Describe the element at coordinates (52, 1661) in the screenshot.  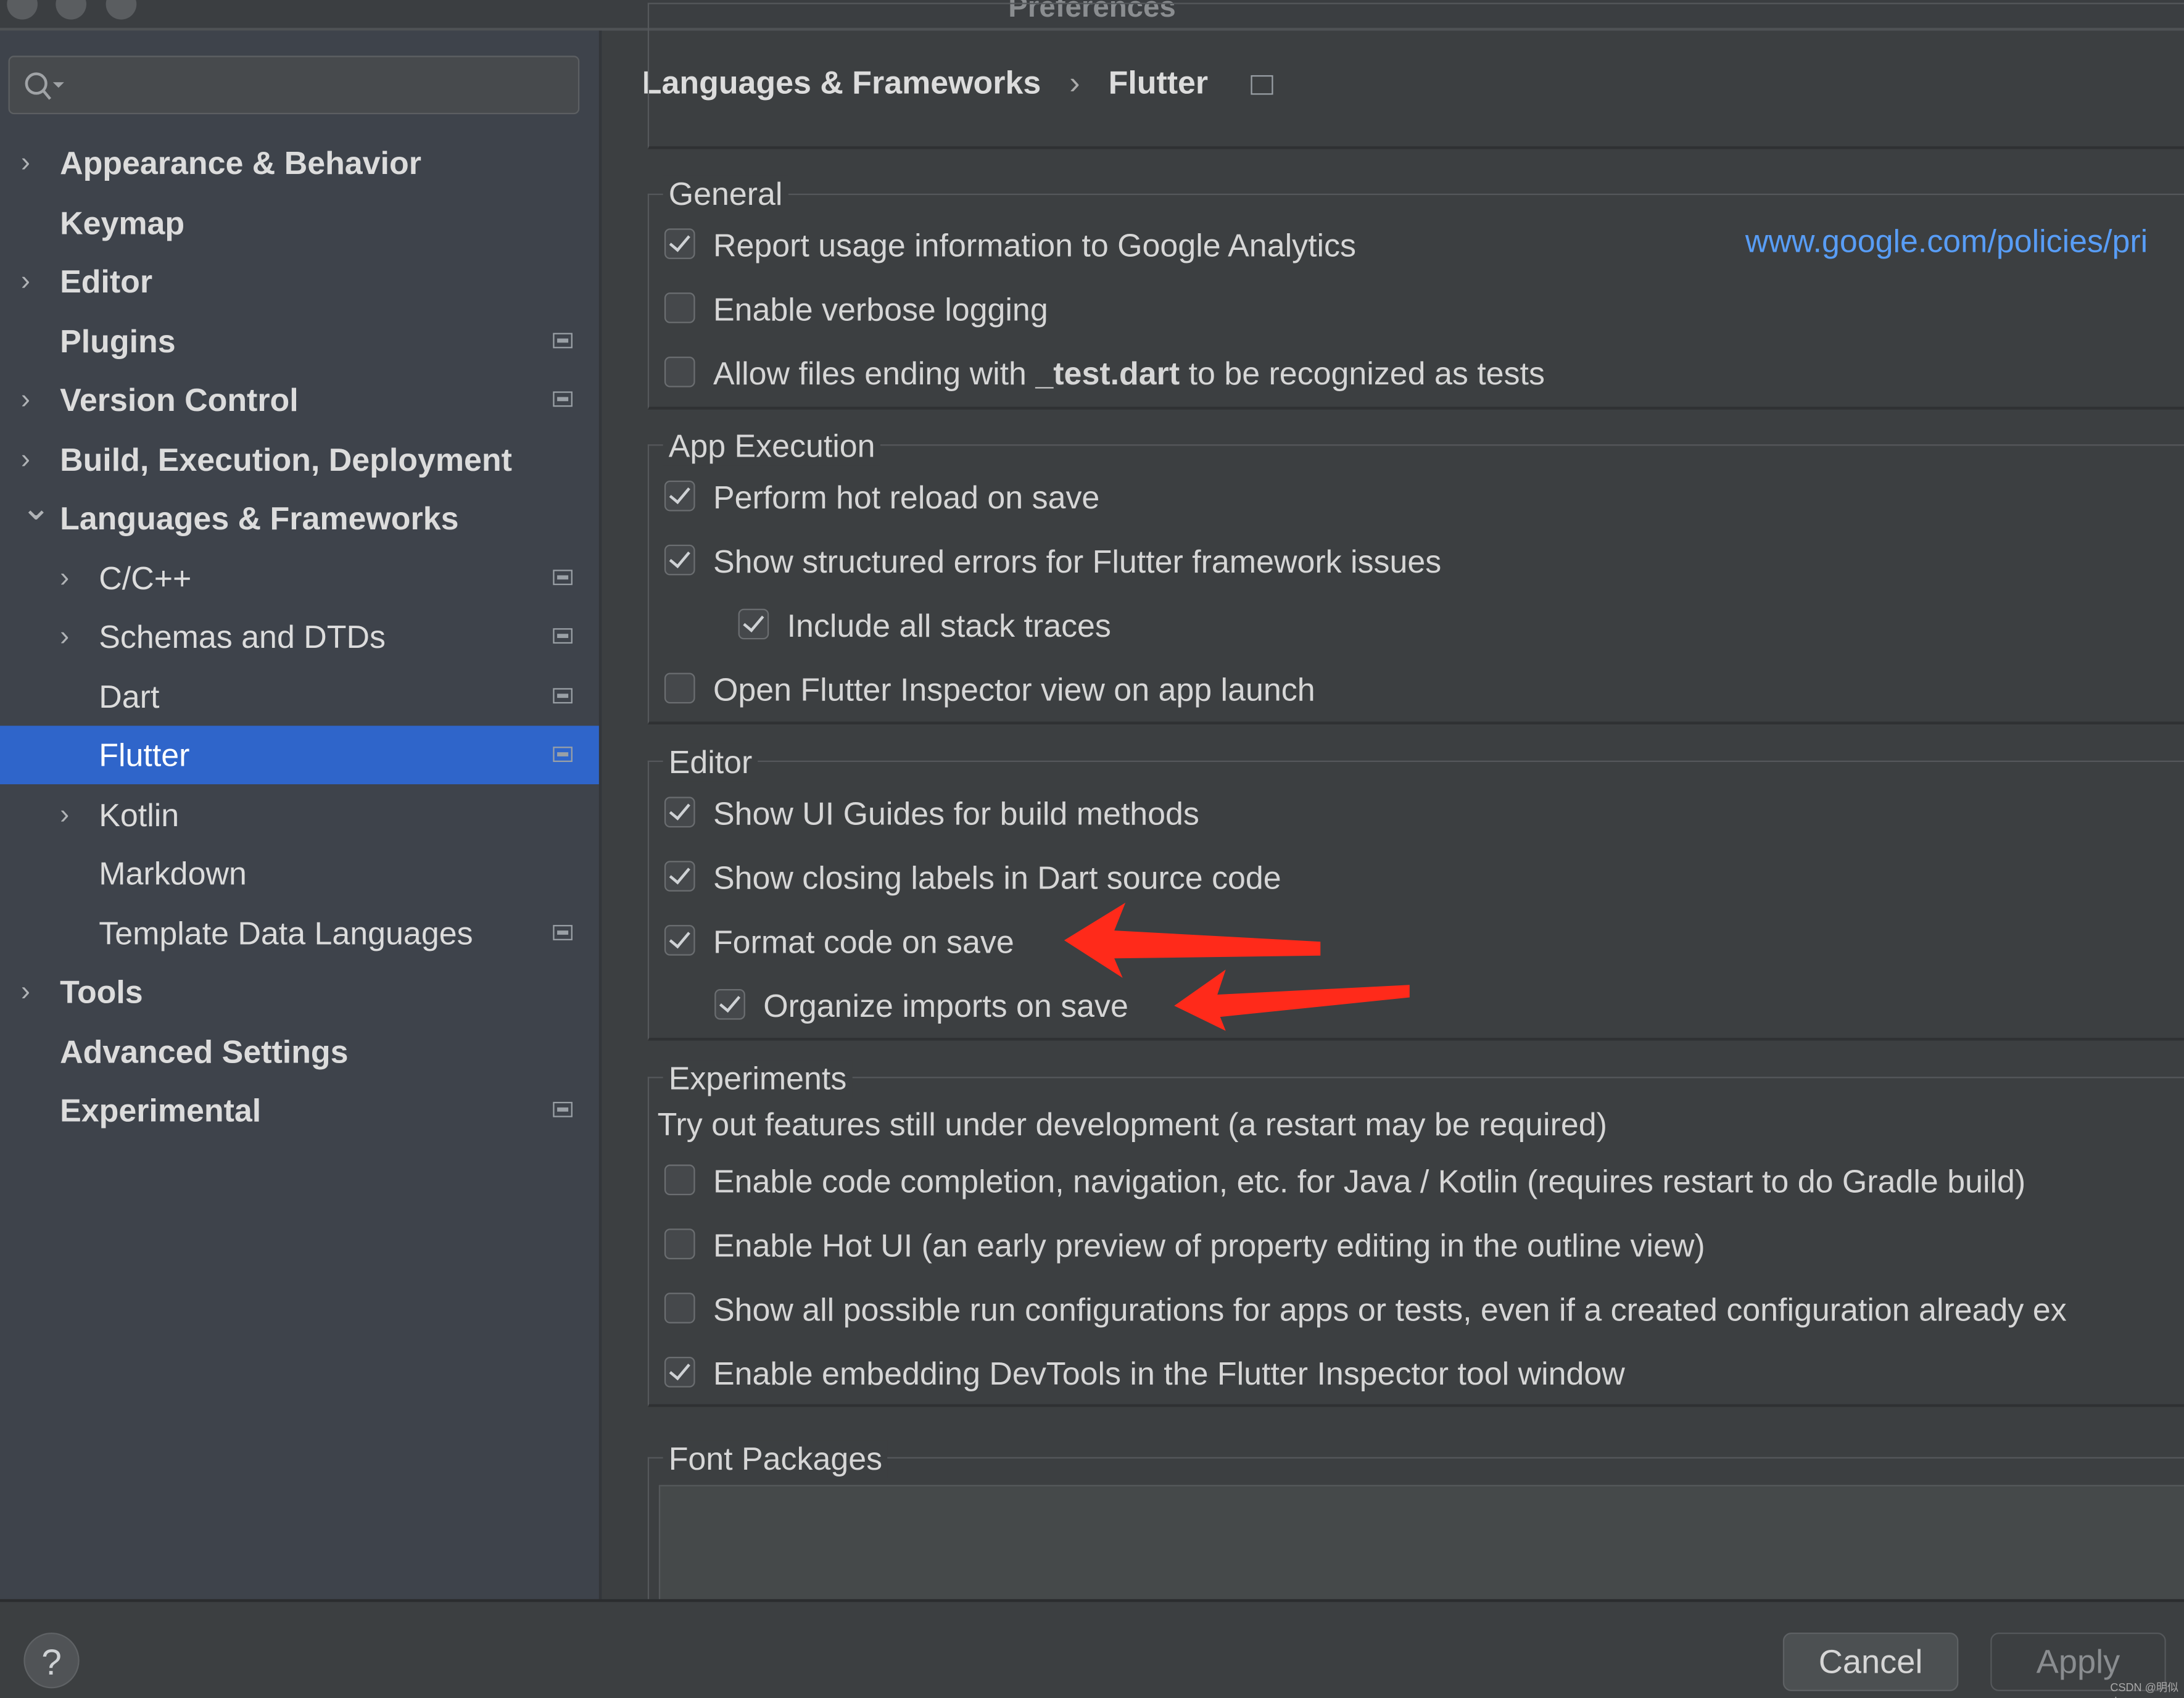
I see `help-button: ?` at that location.